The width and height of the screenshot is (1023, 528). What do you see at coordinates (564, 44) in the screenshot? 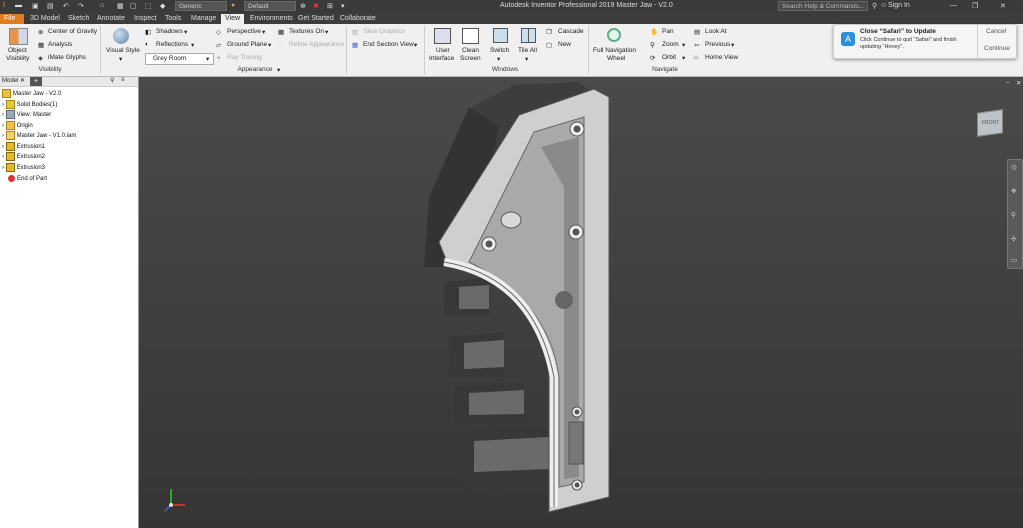
I see `new-window-button: New` at bounding box center [564, 44].